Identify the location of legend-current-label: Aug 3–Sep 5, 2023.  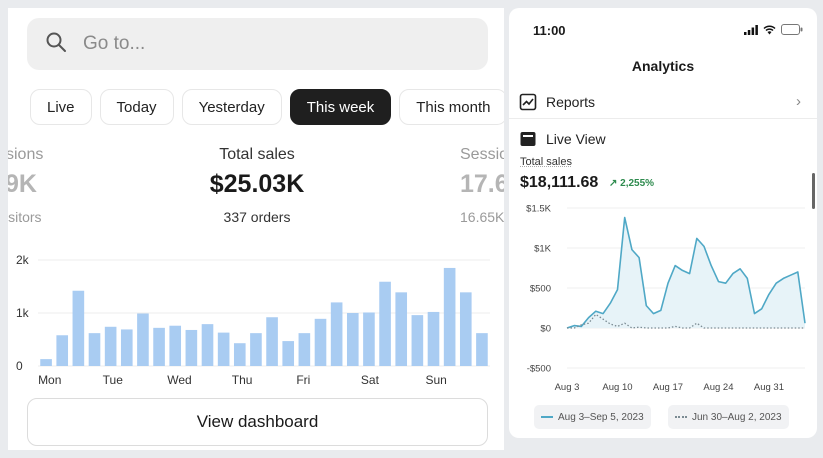
(601, 417).